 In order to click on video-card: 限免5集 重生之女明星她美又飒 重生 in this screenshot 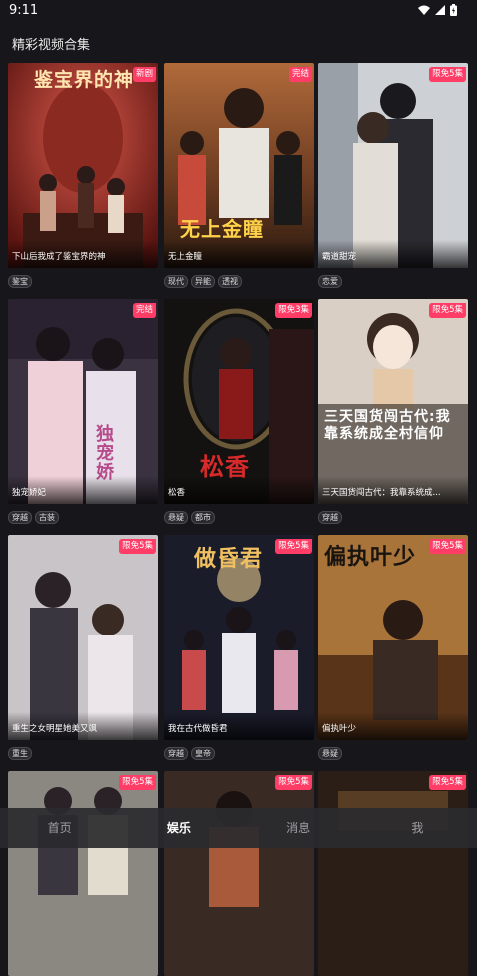, I will do `click(83, 647)`.